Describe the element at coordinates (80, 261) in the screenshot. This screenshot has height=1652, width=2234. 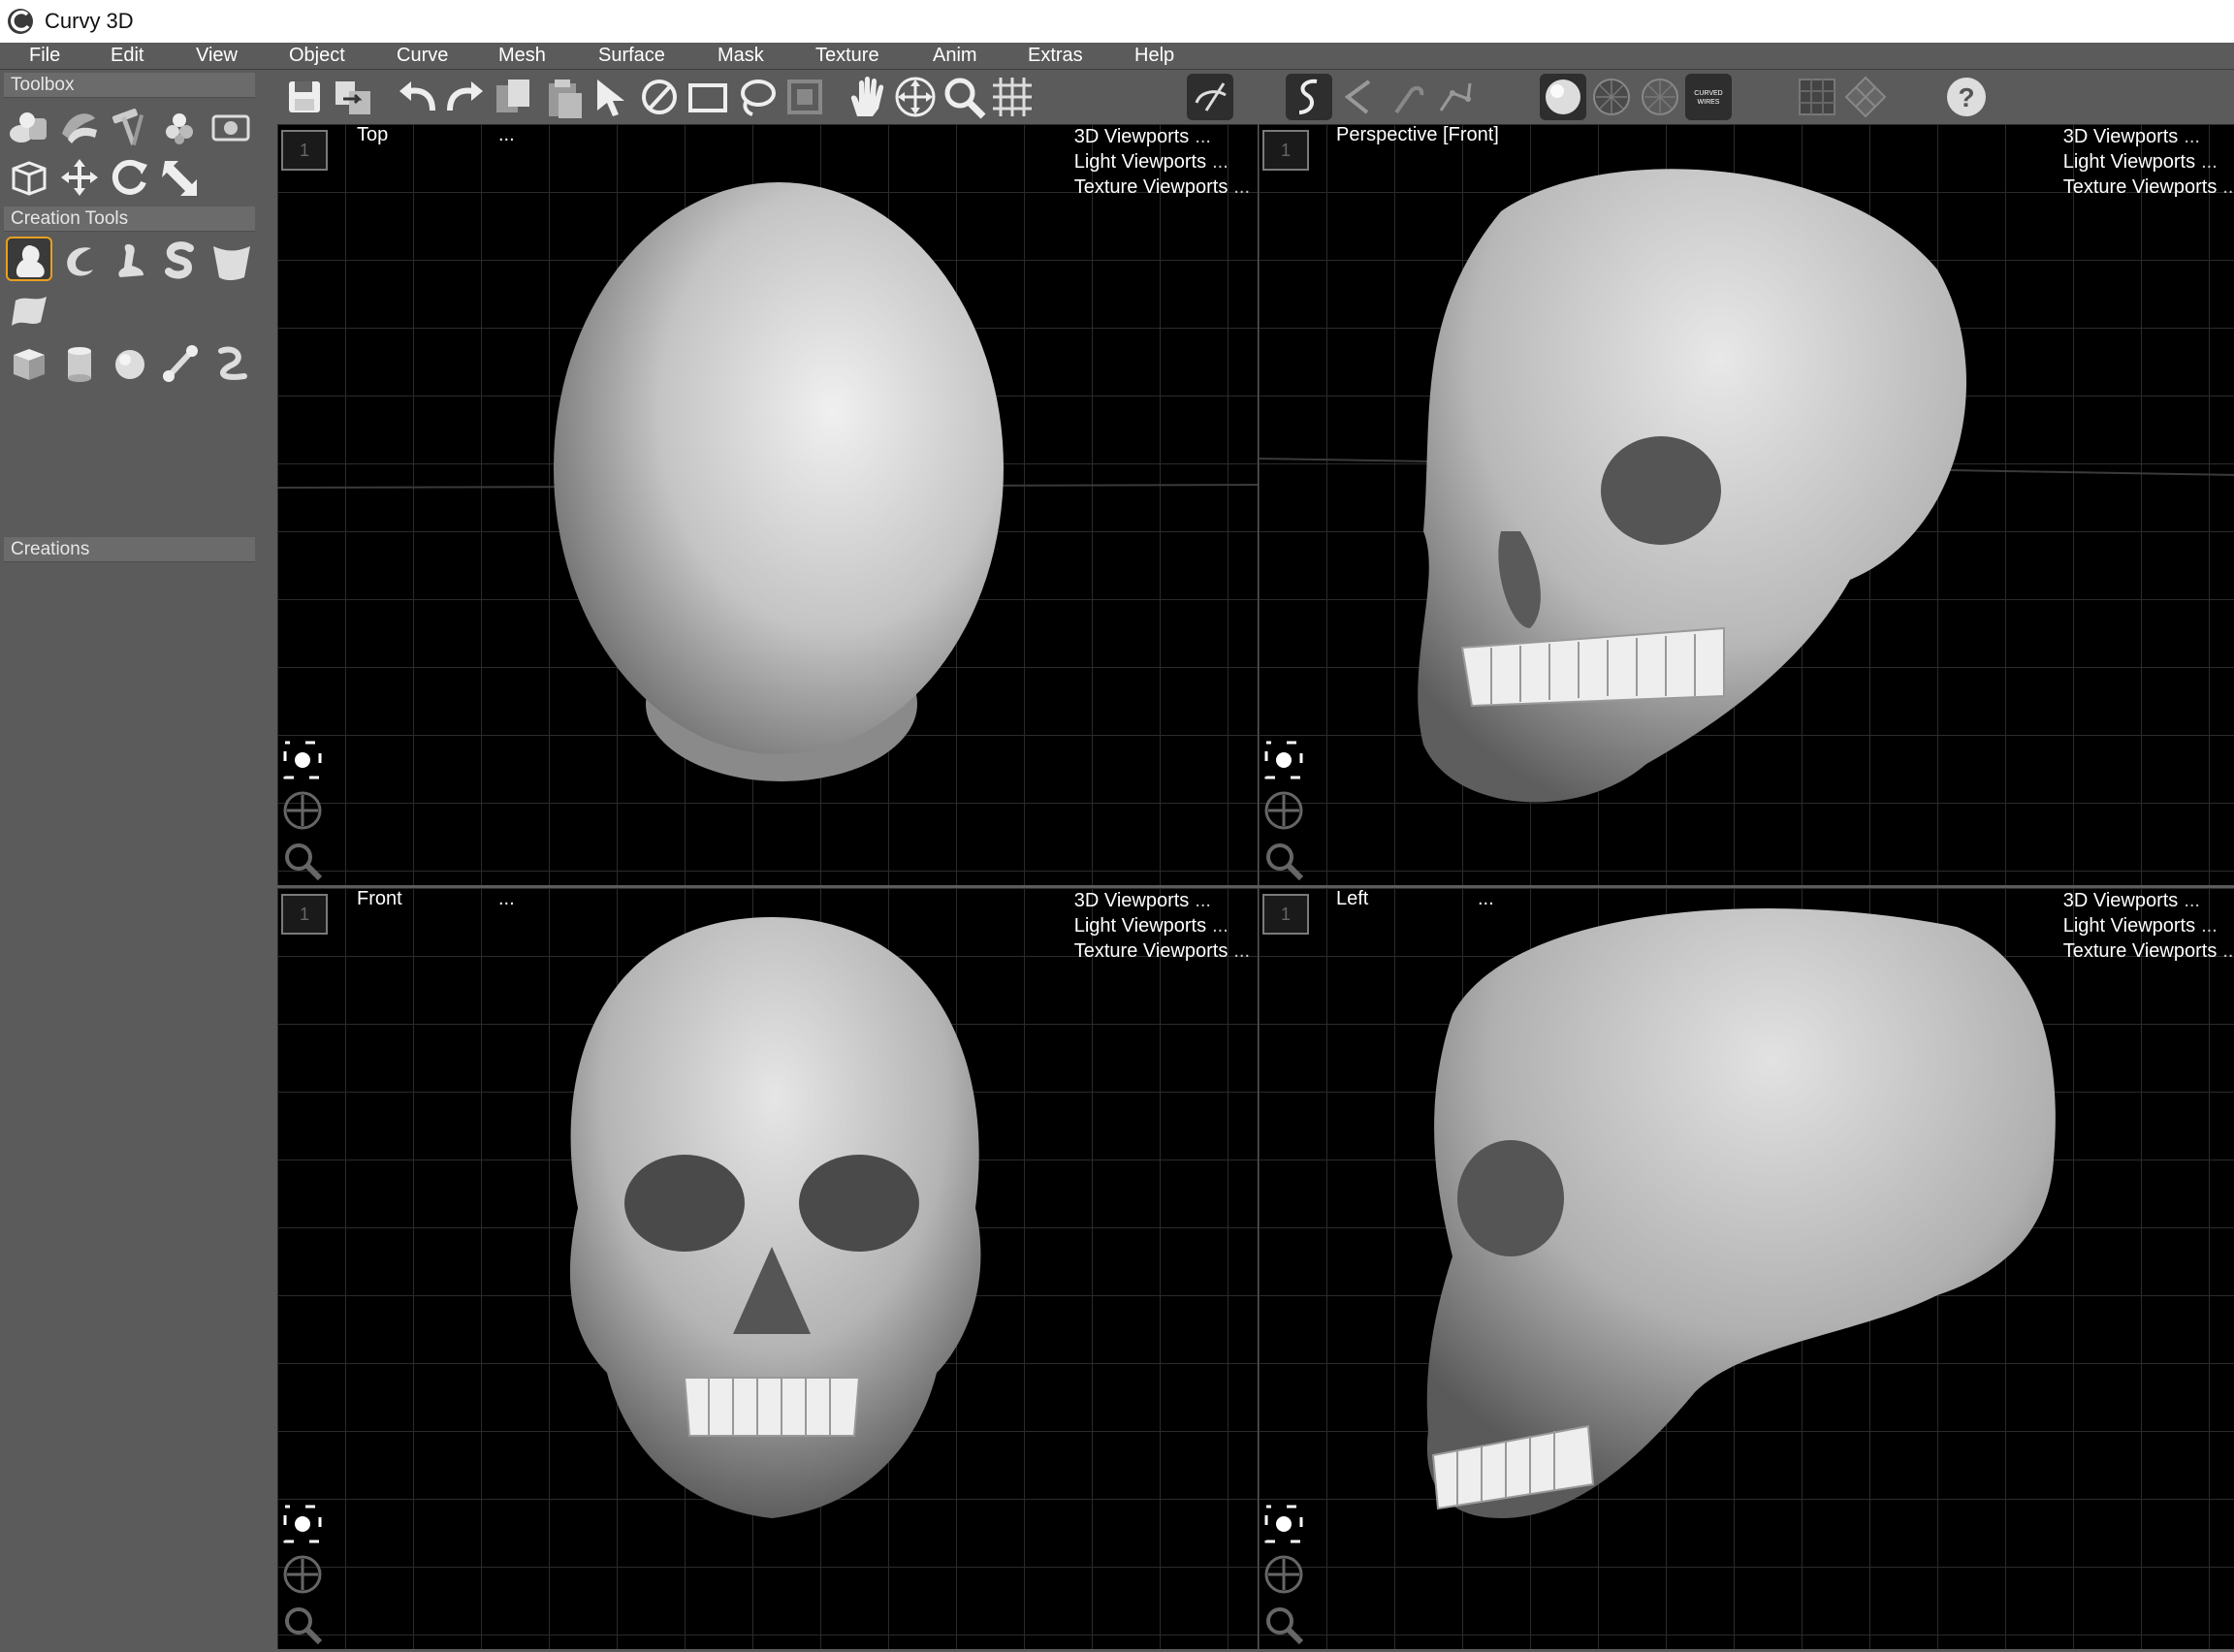
I see `curl-shape-icon` at that location.